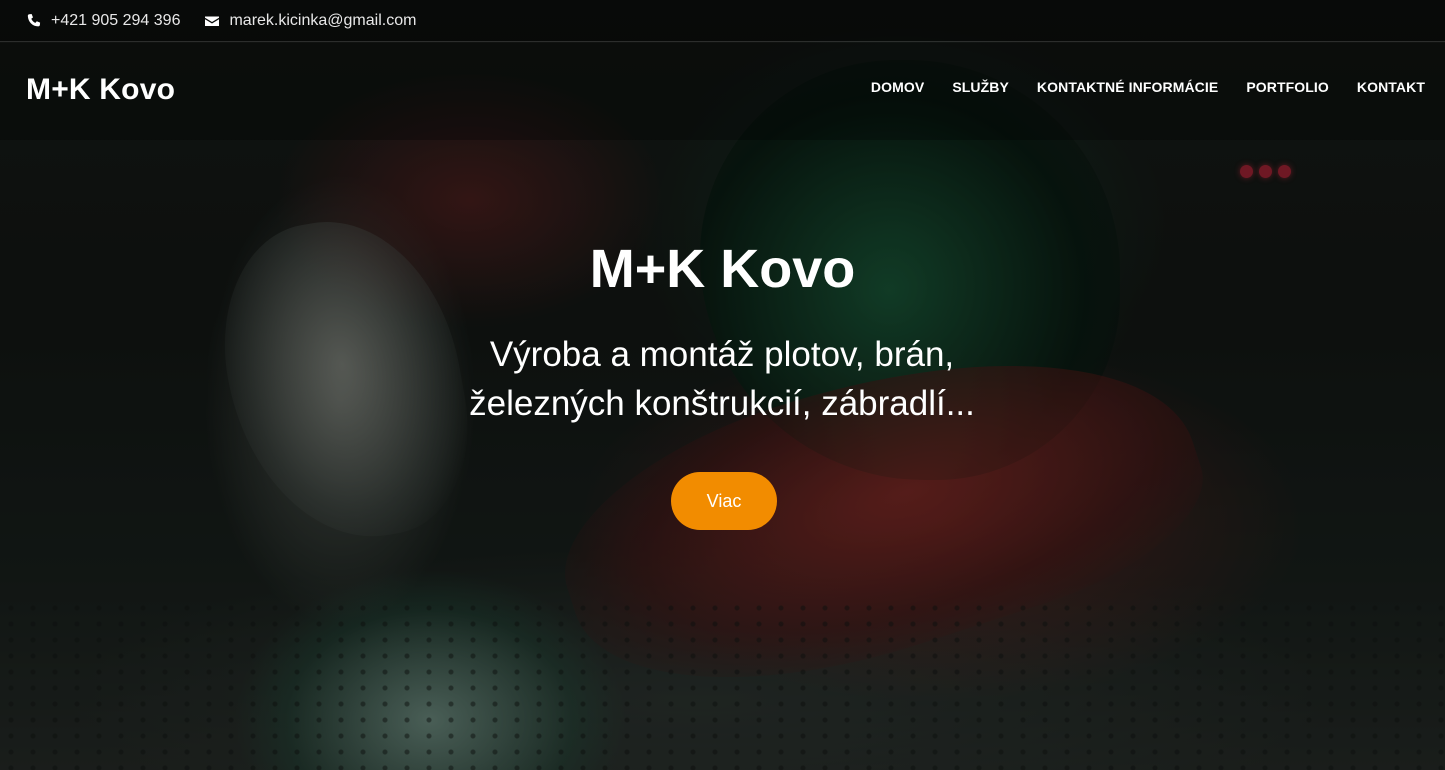 The image size is (1445, 770). Describe the element at coordinates (34, 21) in the screenshot. I see `phone-icon` at that location.